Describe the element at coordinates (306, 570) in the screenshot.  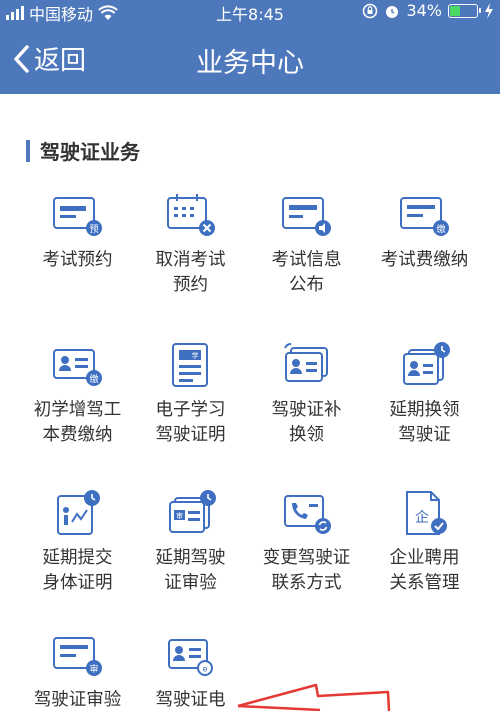
I see `service-label: 变更驾驶证 联系方式` at that location.